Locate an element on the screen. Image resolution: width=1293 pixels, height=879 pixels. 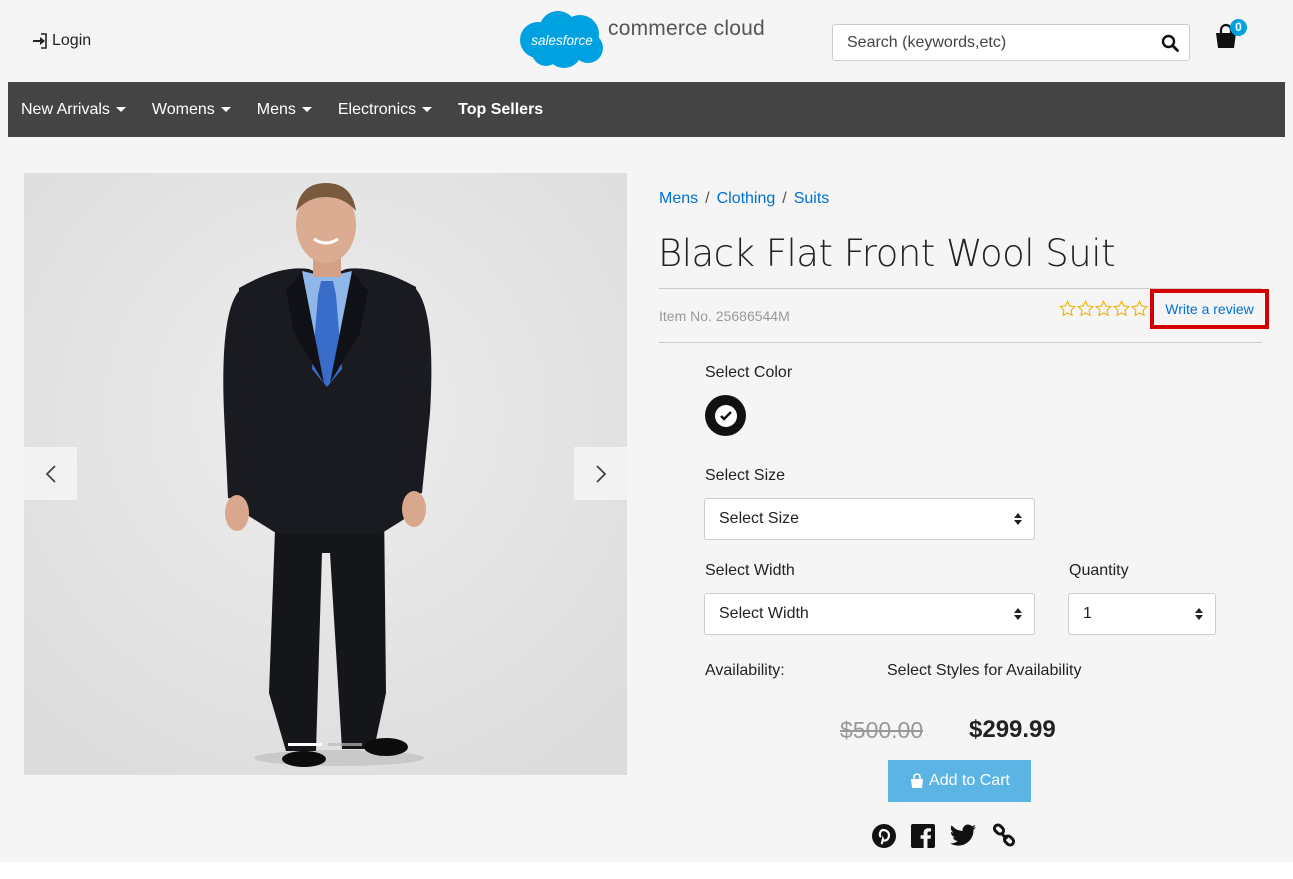
nav-item-mens: Mens is located at coordinates (284, 110).